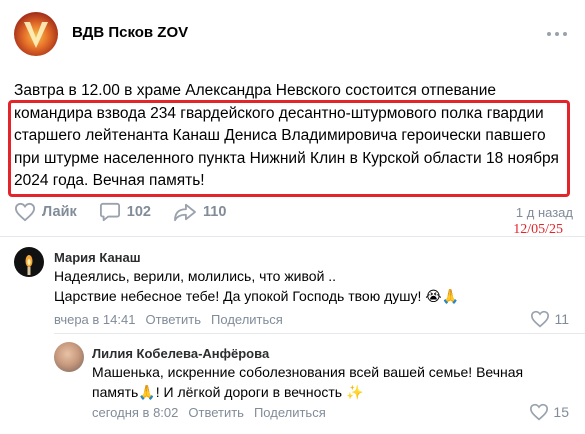  I want to click on group-logo-icon, so click(36, 35).